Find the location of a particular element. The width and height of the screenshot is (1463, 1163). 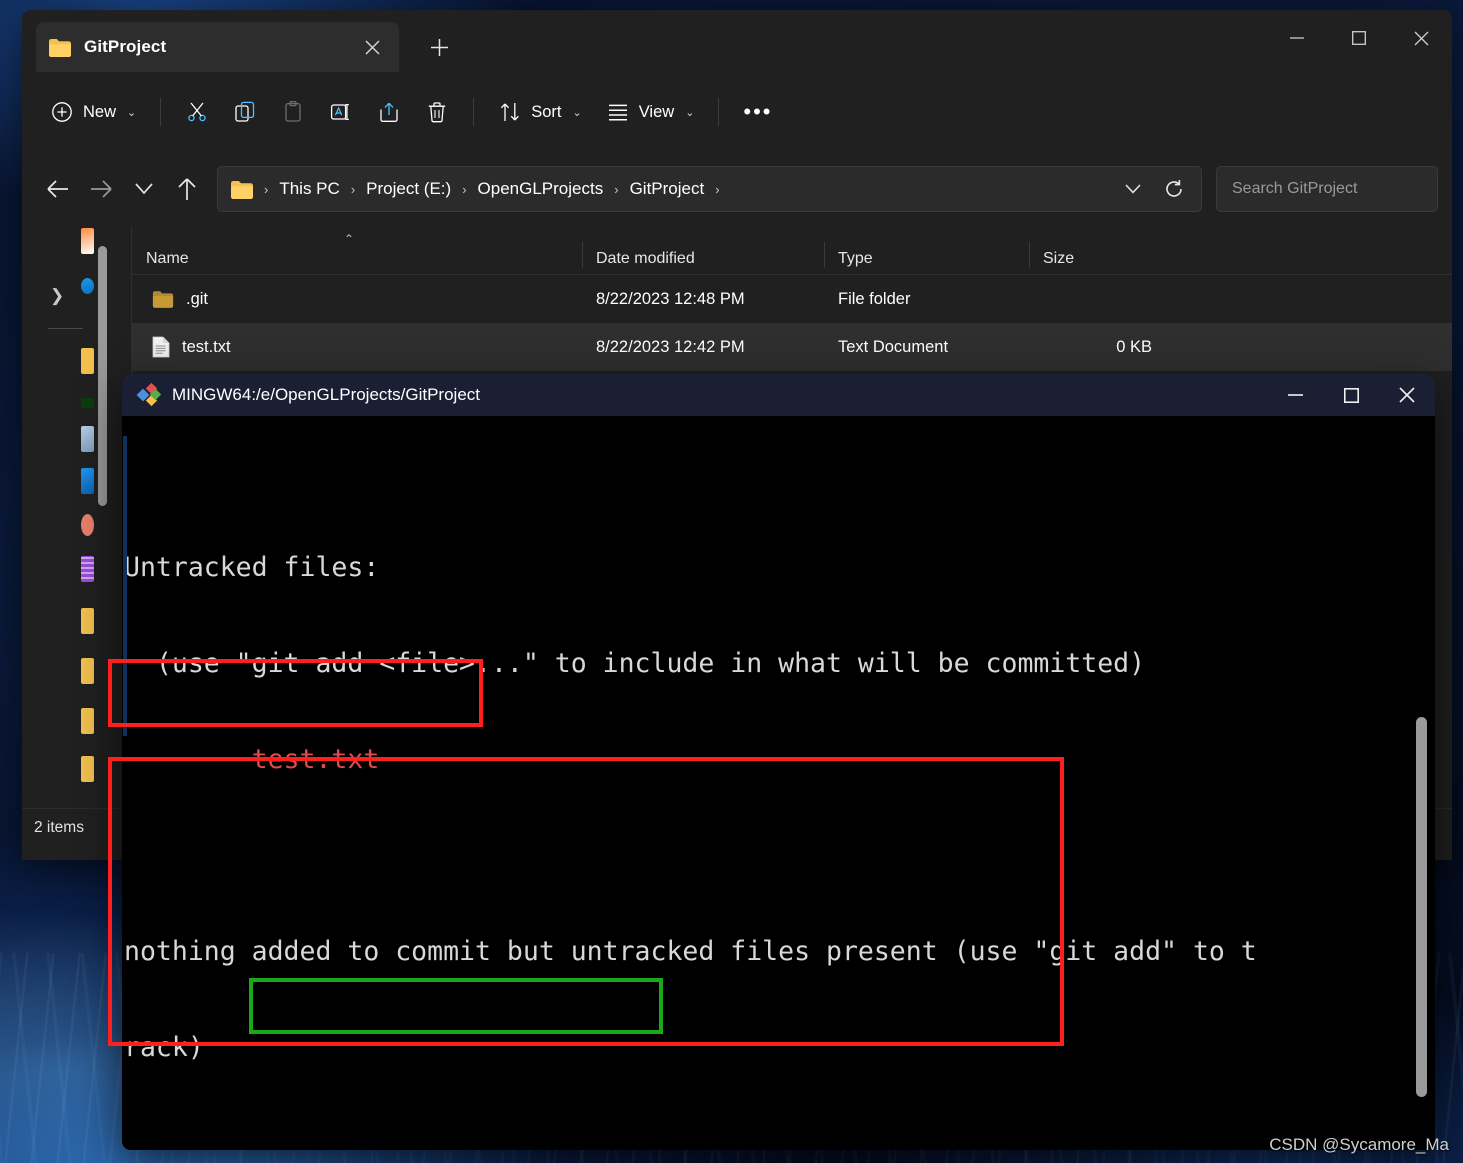

back-button is located at coordinates (57, 189).